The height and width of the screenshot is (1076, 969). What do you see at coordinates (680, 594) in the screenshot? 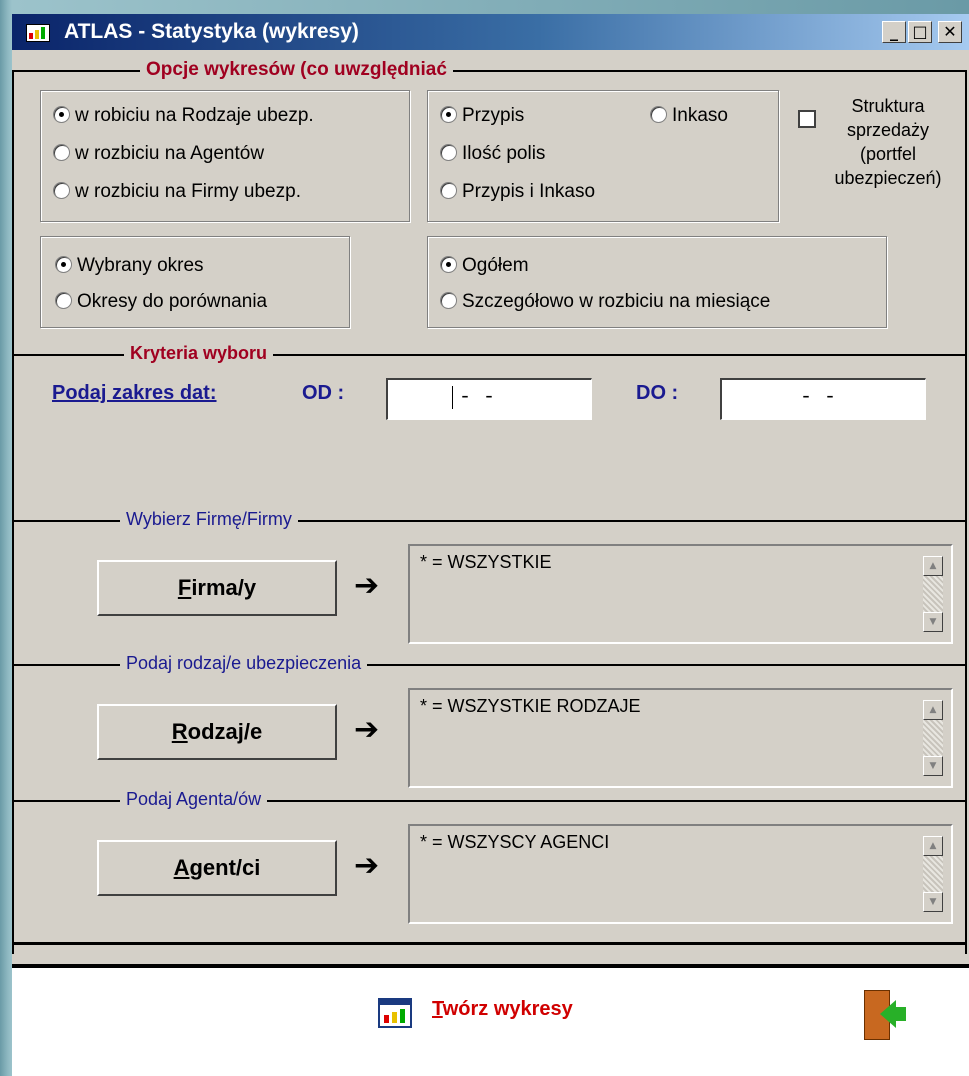
I see `selected-firms-list: * = WSZYSTKIE ▲ ▼` at bounding box center [680, 594].